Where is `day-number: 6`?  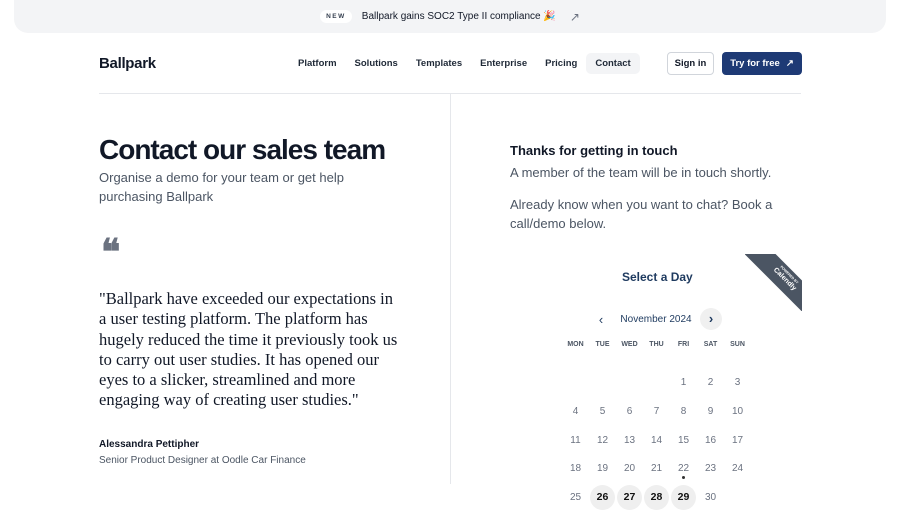
day-number: 6 is located at coordinates (629, 411).